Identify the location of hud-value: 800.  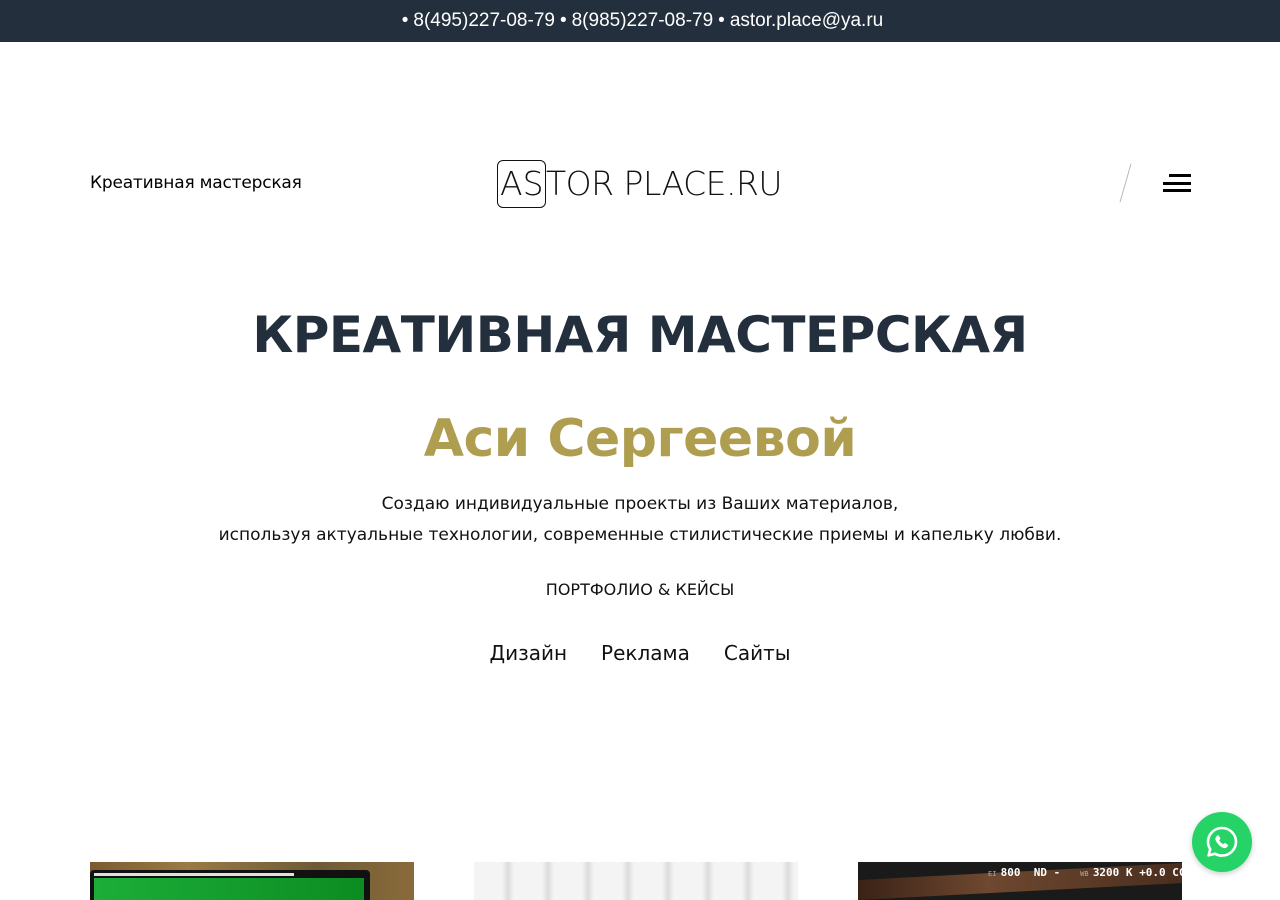
(1010, 872).